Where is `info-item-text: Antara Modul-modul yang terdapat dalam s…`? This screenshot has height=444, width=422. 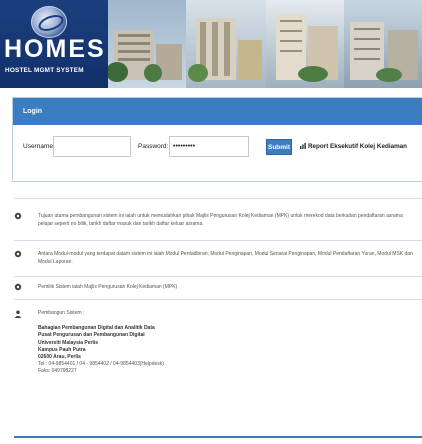 info-item-text: Antara Modul-modul yang terdapat dalam s… is located at coordinates (225, 258).